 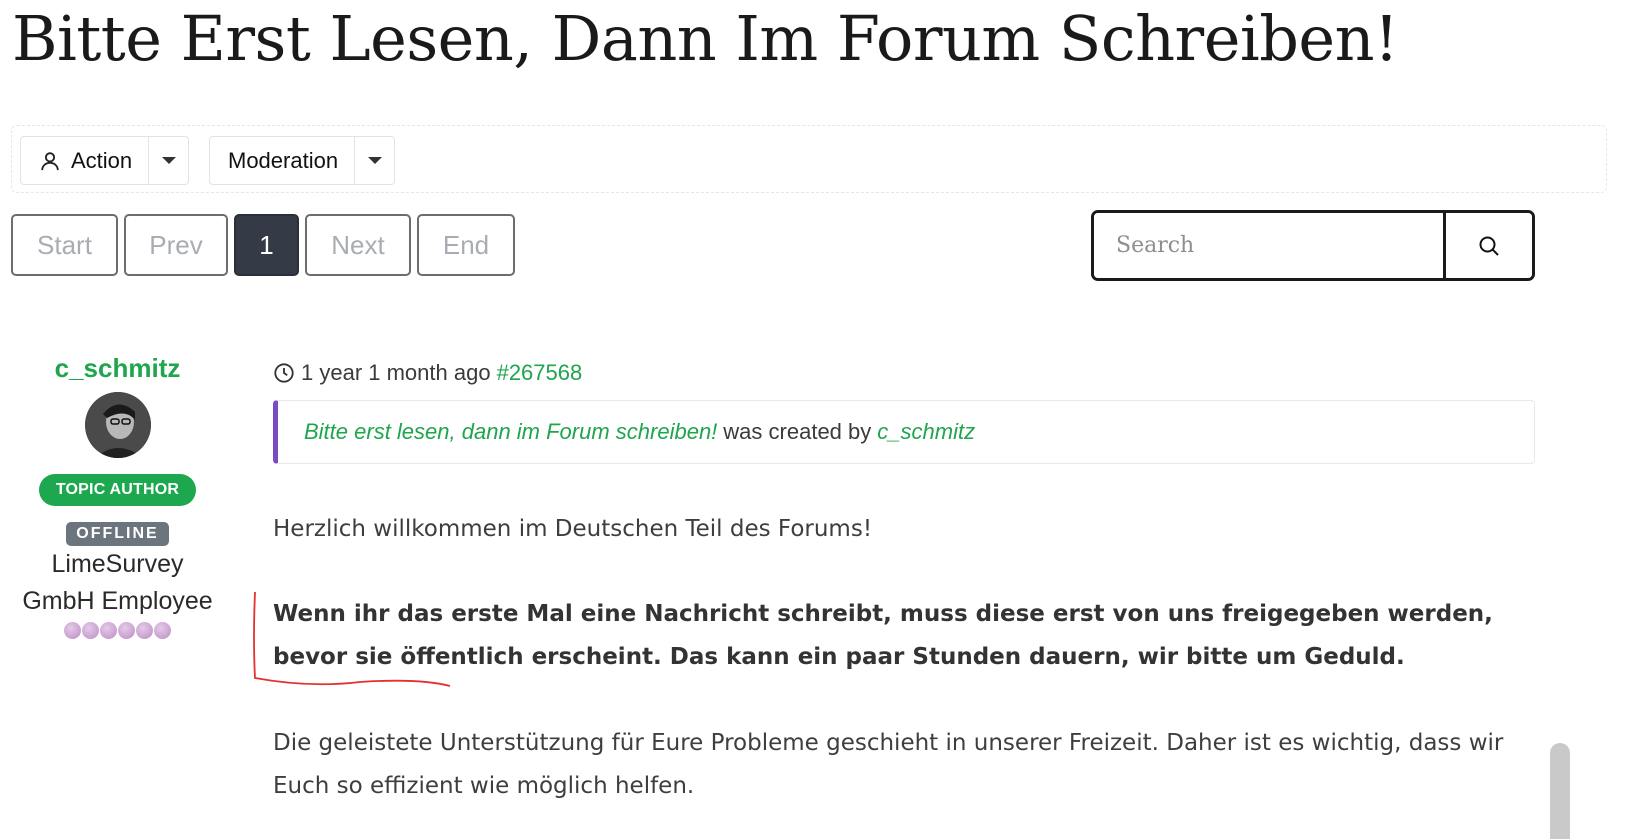 I want to click on avatar-photo, so click(x=117, y=425).